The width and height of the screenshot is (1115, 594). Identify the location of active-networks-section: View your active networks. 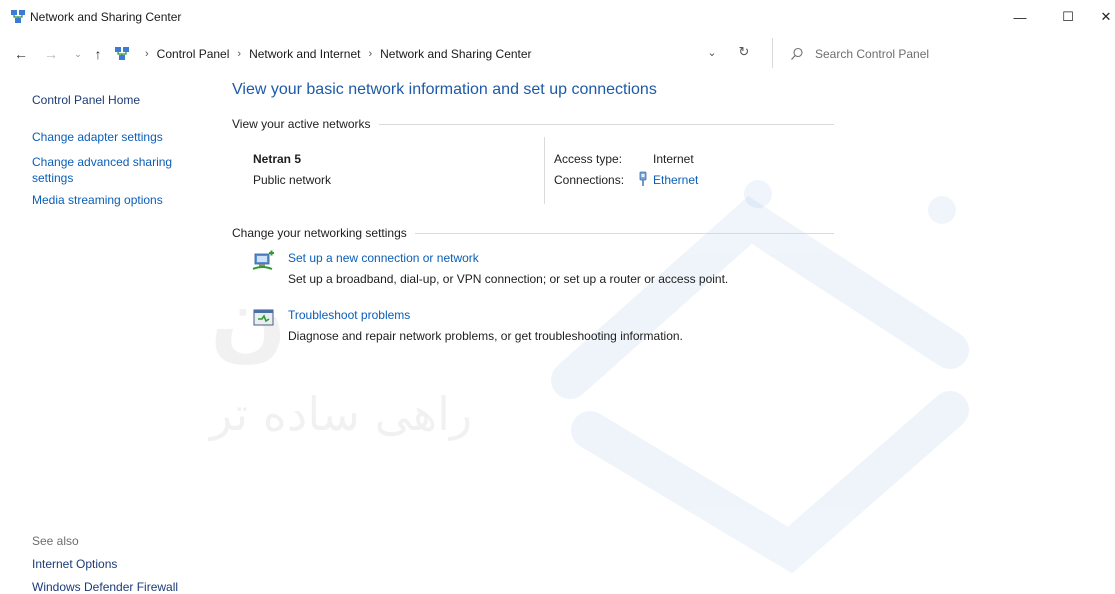
(533, 124).